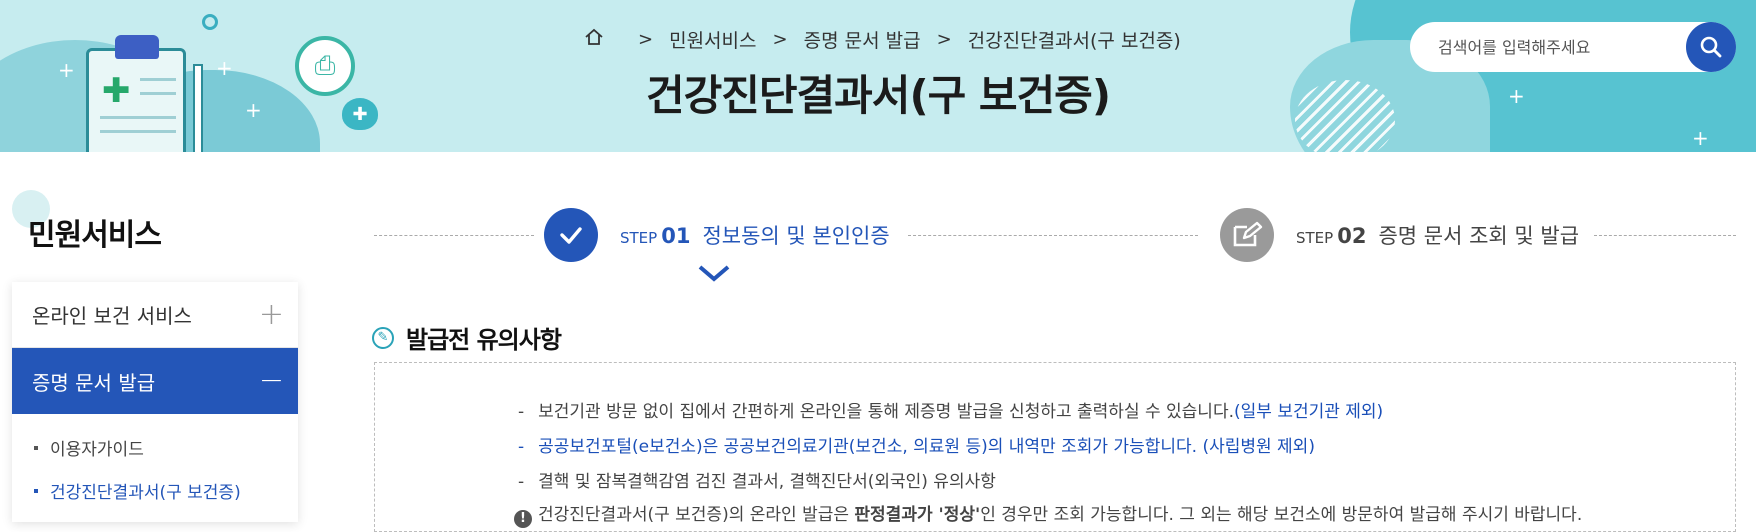 This screenshot has height=532, width=1756. Describe the element at coordinates (767, 482) in the screenshot. I see `notice-text: 결핵 및 잠복결핵감염 검진 결과서, 결핵진단서(외국인) 유의사항` at that location.